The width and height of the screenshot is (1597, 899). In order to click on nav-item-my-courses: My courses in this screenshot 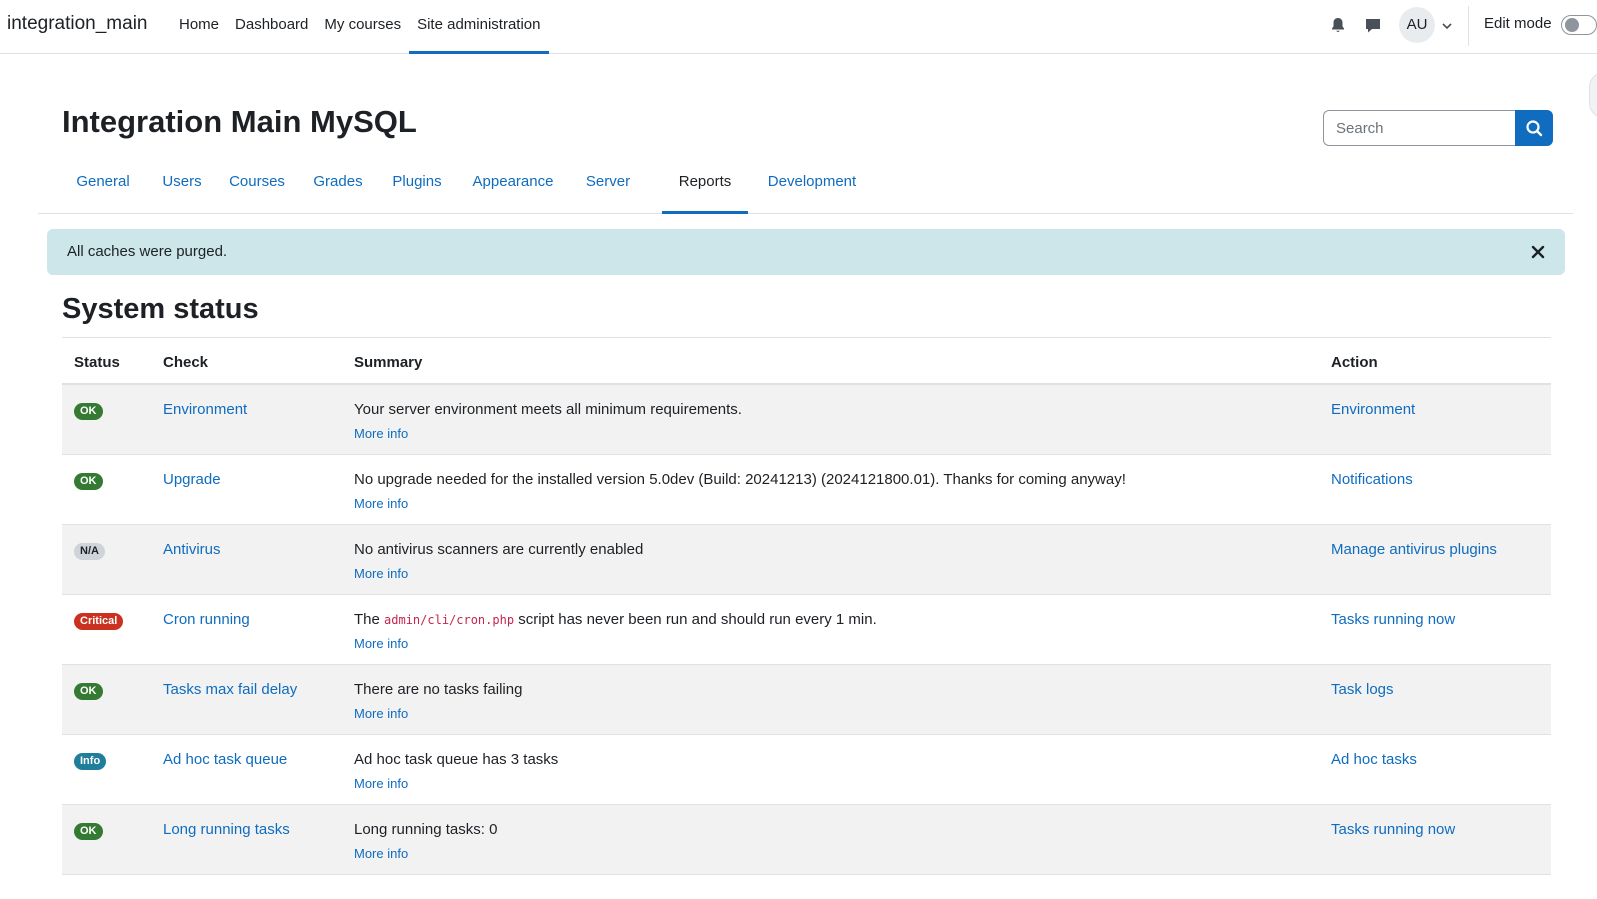, I will do `click(362, 27)`.